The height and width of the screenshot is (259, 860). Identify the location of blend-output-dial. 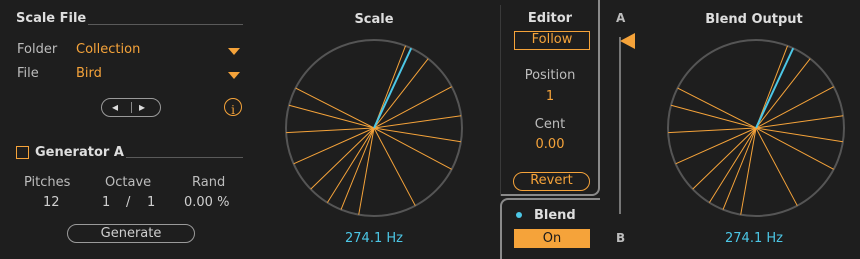
(756, 128).